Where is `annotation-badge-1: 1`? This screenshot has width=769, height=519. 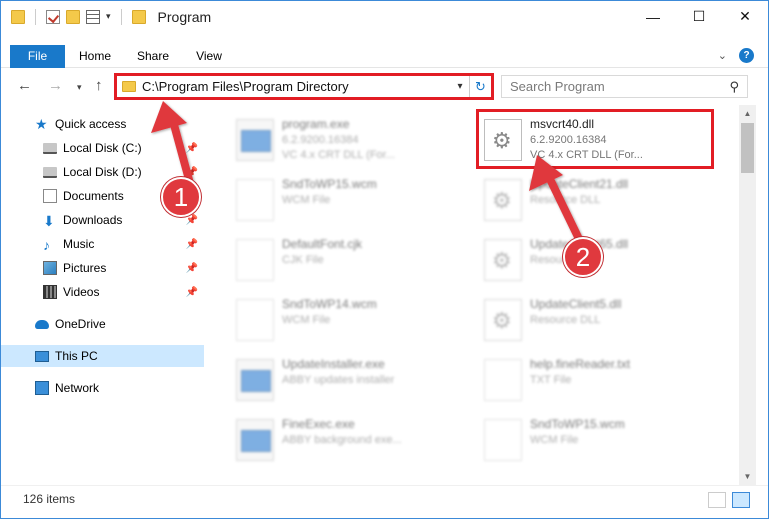
annotation-badge-1: 1 is located at coordinates (181, 197).